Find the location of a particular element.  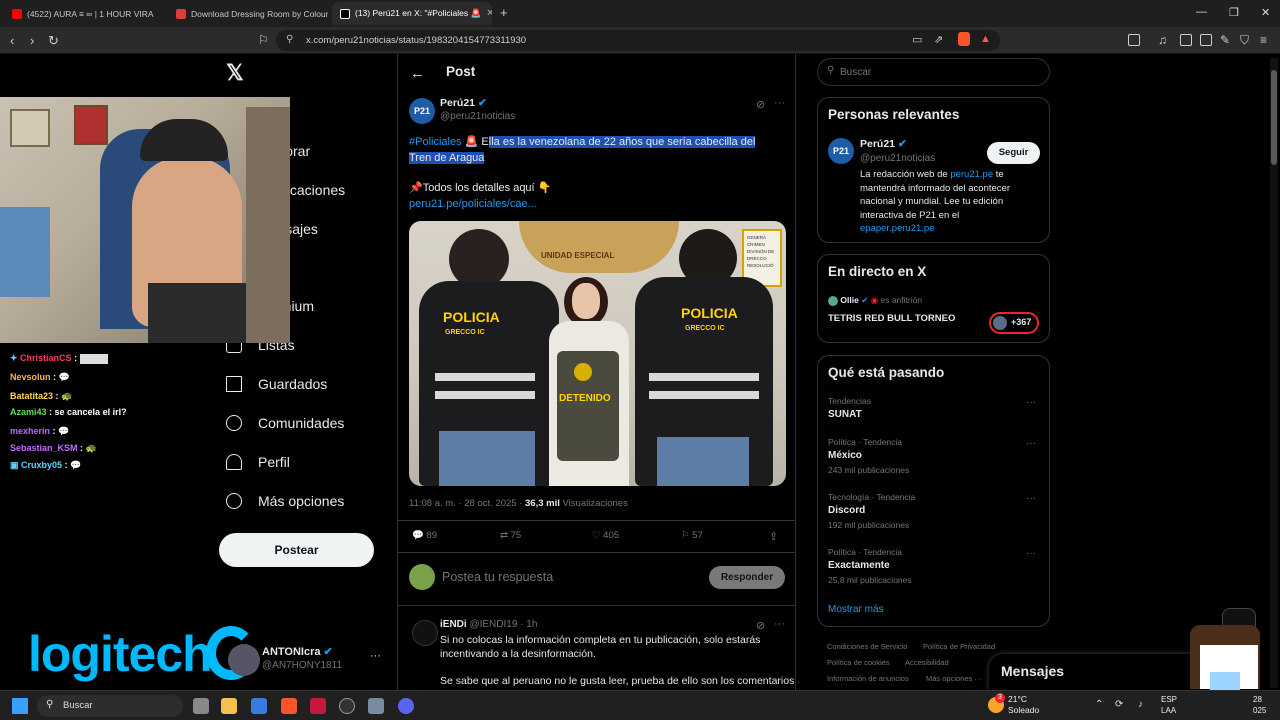

author-name: Perú21 ✔ is located at coordinates (463, 103).